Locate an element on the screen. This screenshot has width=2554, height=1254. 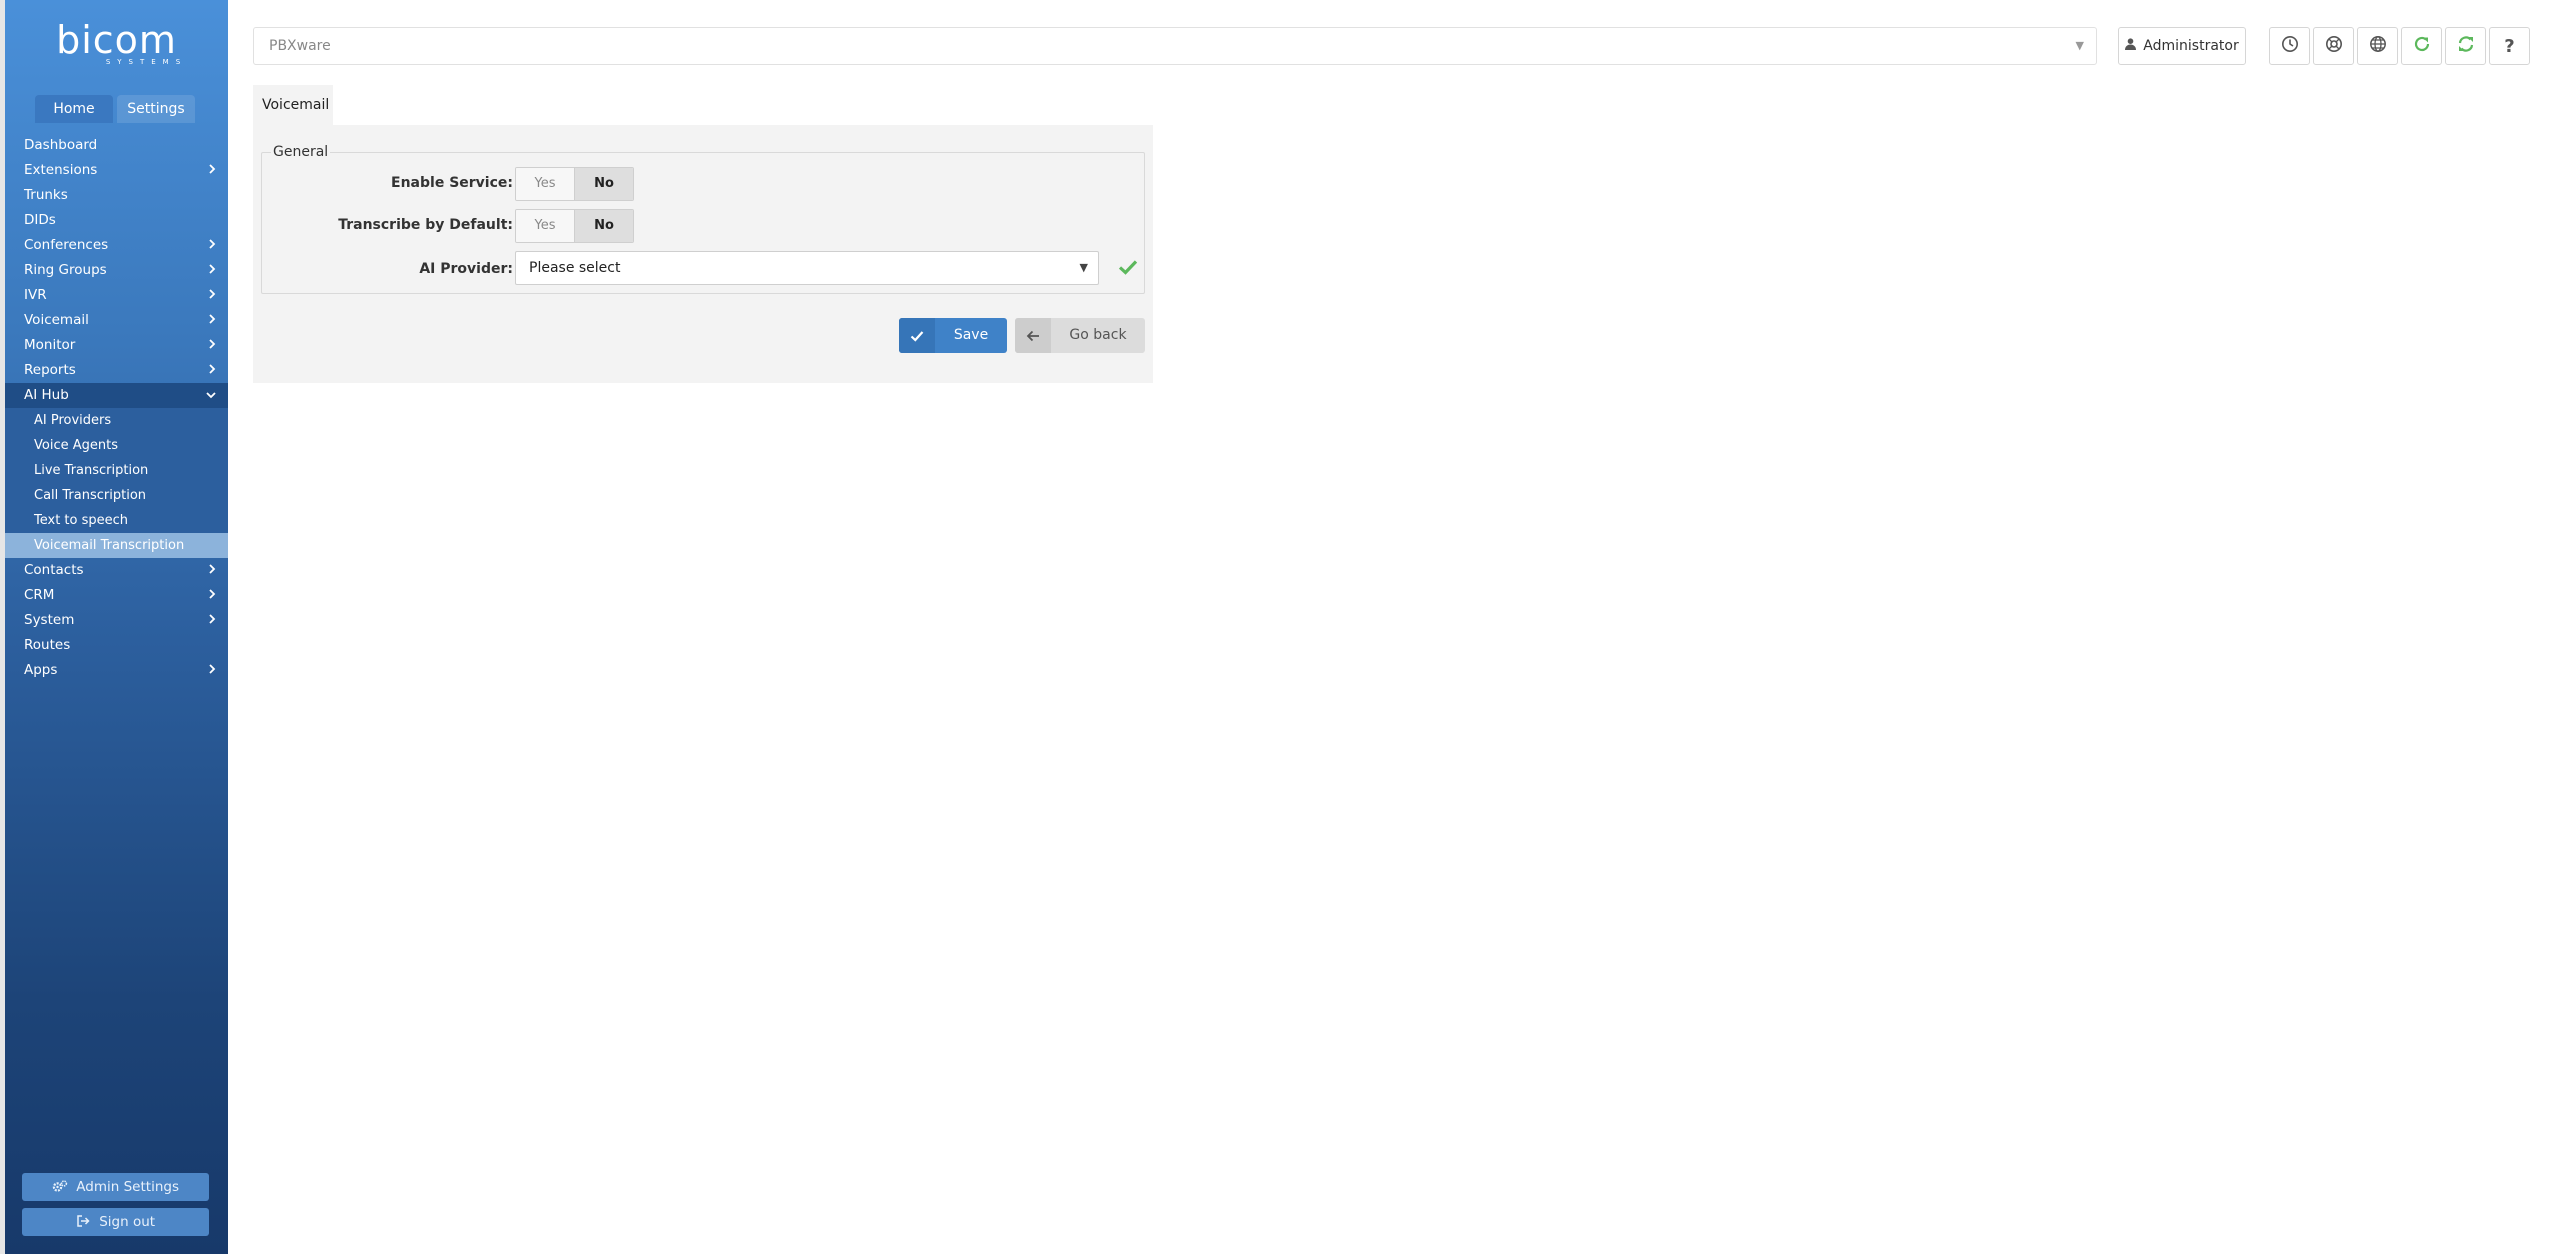
enable-service-label: Enable Service: is located at coordinates (452, 183).